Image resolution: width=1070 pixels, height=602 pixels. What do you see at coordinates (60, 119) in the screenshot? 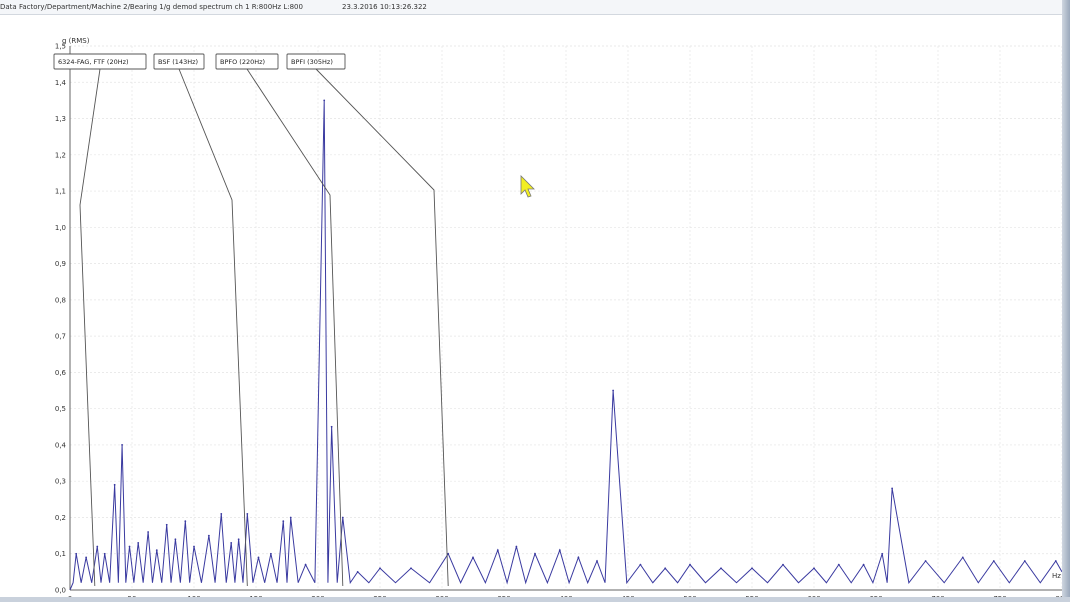
I see `y-tick-label: 1,3` at bounding box center [60, 119].